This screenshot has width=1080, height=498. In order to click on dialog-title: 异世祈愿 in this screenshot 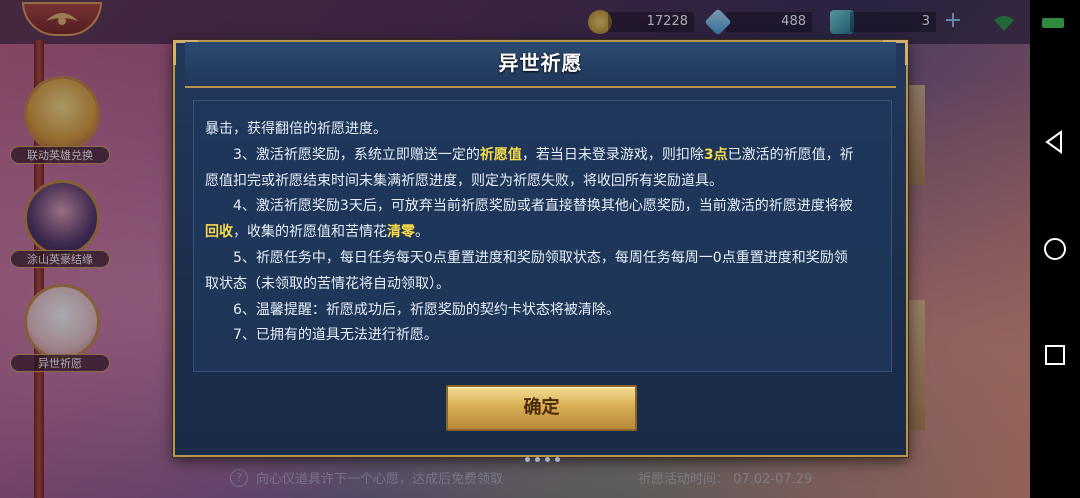, I will do `click(540, 63)`.